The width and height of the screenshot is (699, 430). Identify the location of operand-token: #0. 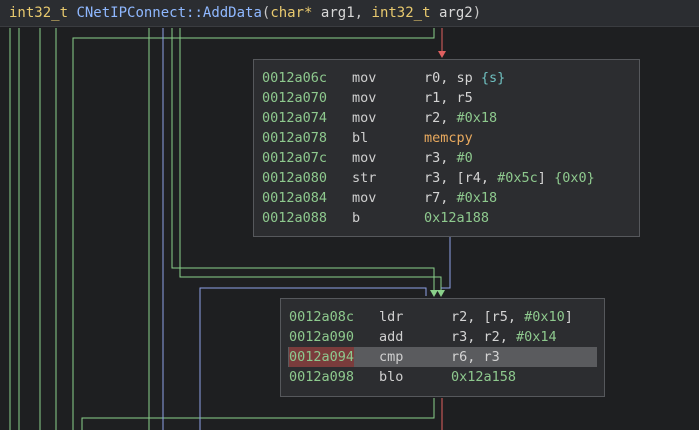
(464, 158).